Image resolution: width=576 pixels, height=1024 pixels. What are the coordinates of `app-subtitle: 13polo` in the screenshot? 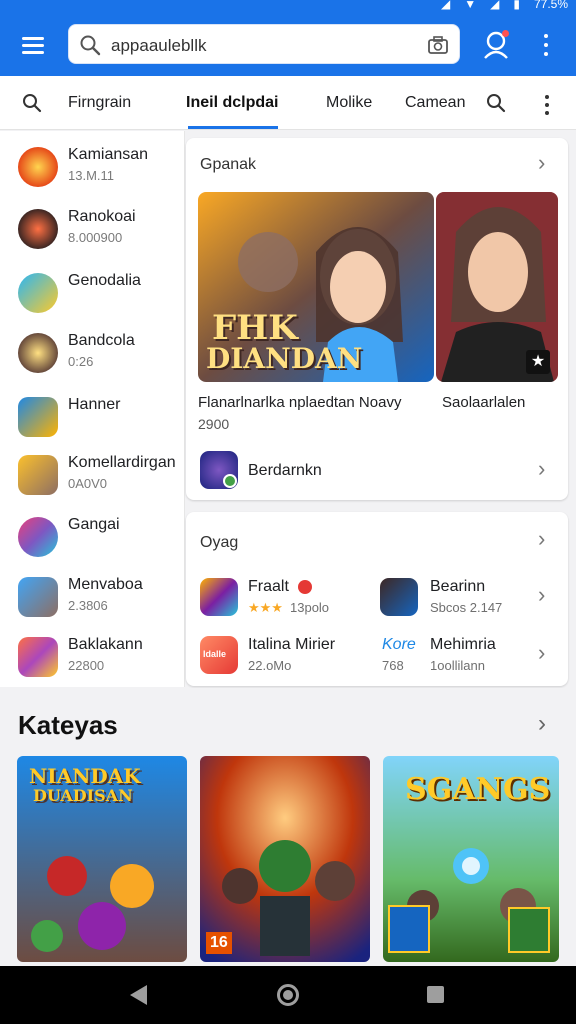 It's located at (310, 607).